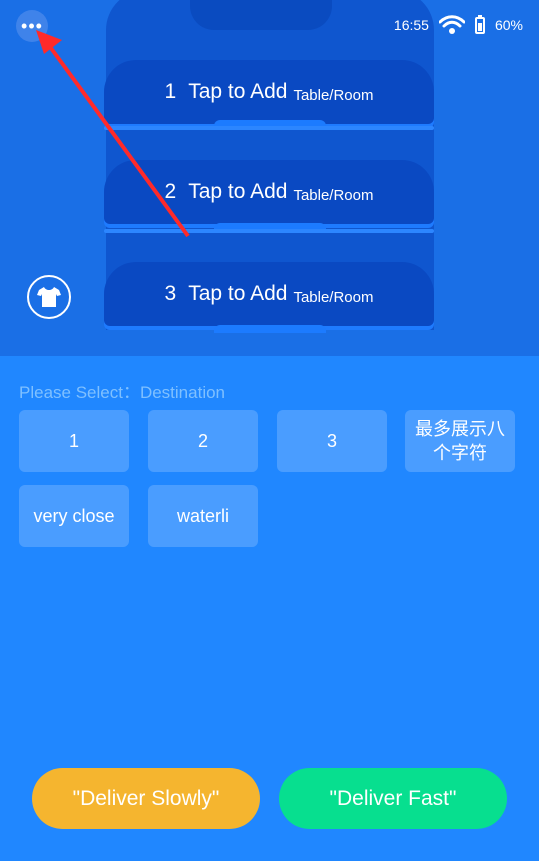 This screenshot has width=539, height=861. Describe the element at coordinates (451, 24) in the screenshot. I see `wifi-icon` at that location.